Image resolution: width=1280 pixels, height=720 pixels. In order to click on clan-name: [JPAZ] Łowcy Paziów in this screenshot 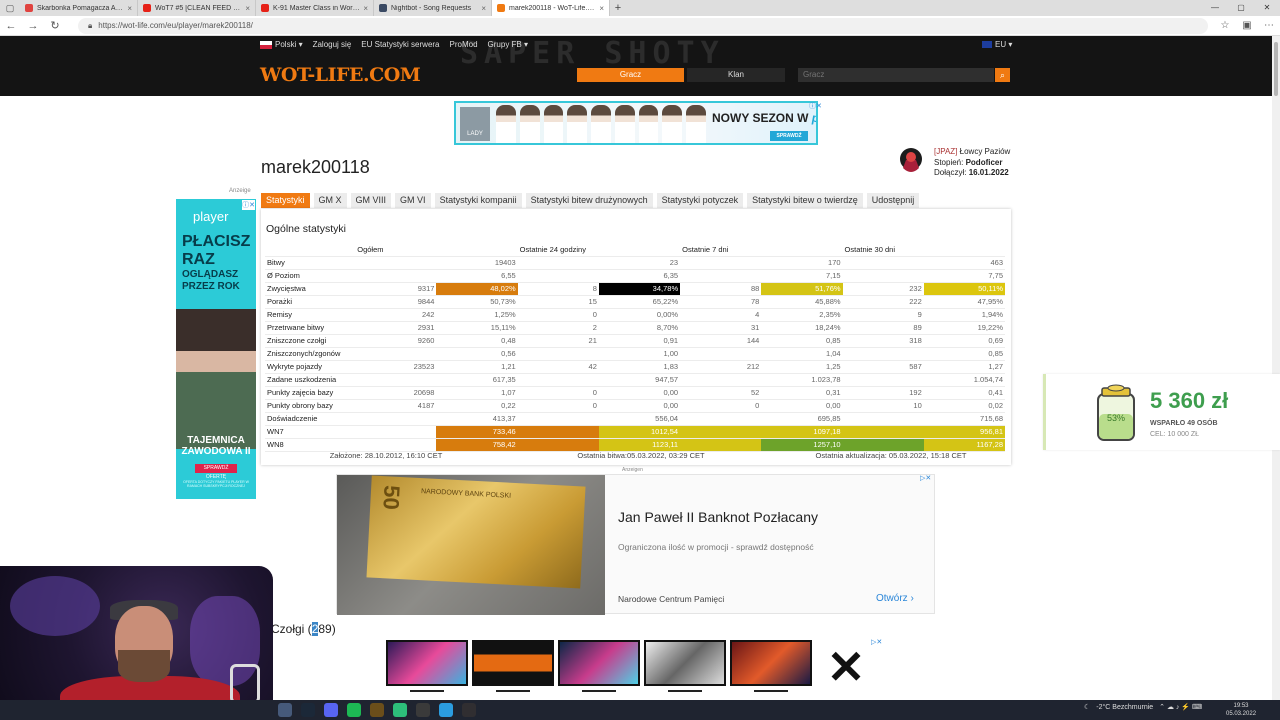, I will do `click(972, 152)`.